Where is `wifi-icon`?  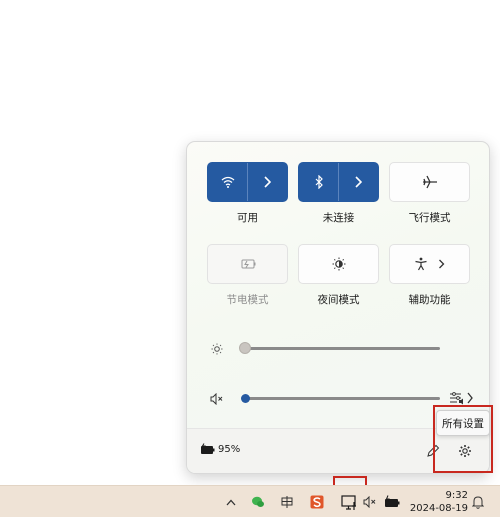 wifi-icon is located at coordinates (227, 182).